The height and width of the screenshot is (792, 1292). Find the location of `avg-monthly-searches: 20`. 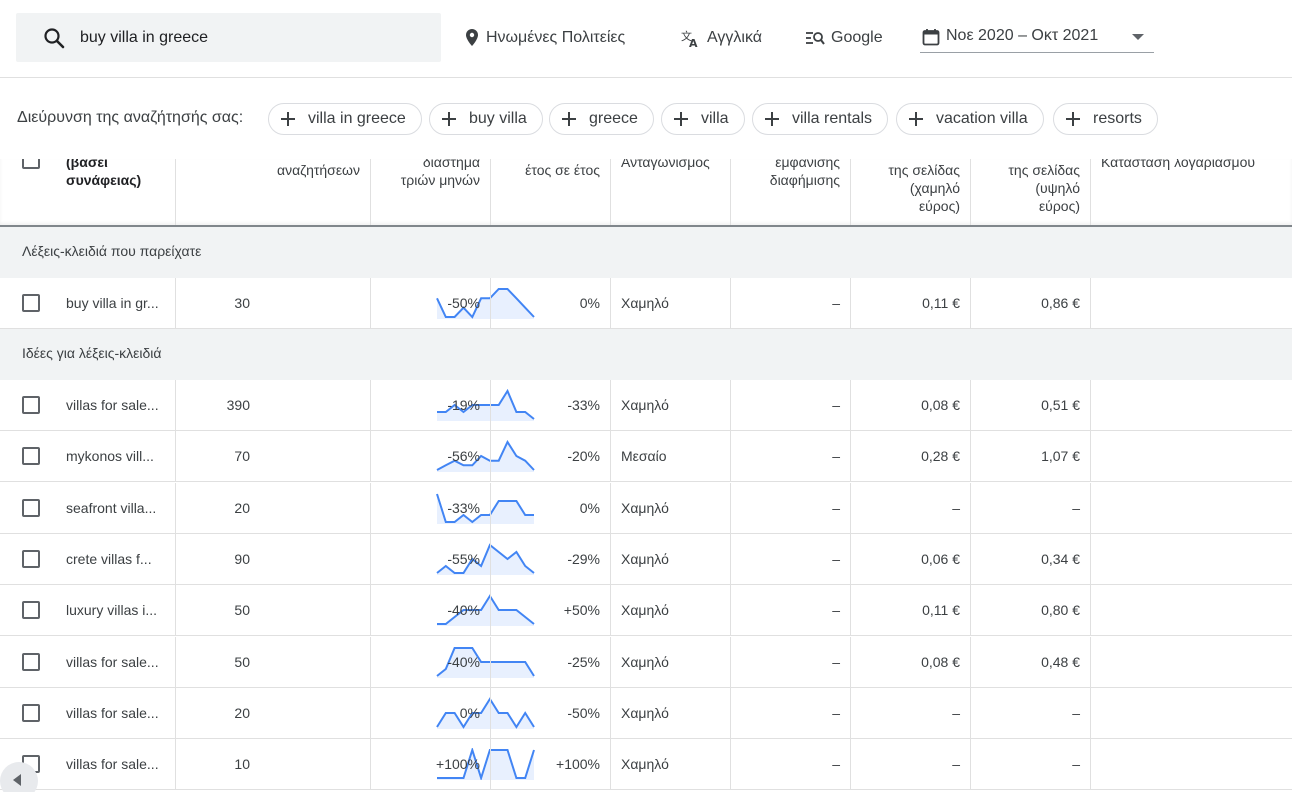

avg-monthly-searches: 20 is located at coordinates (242, 712).